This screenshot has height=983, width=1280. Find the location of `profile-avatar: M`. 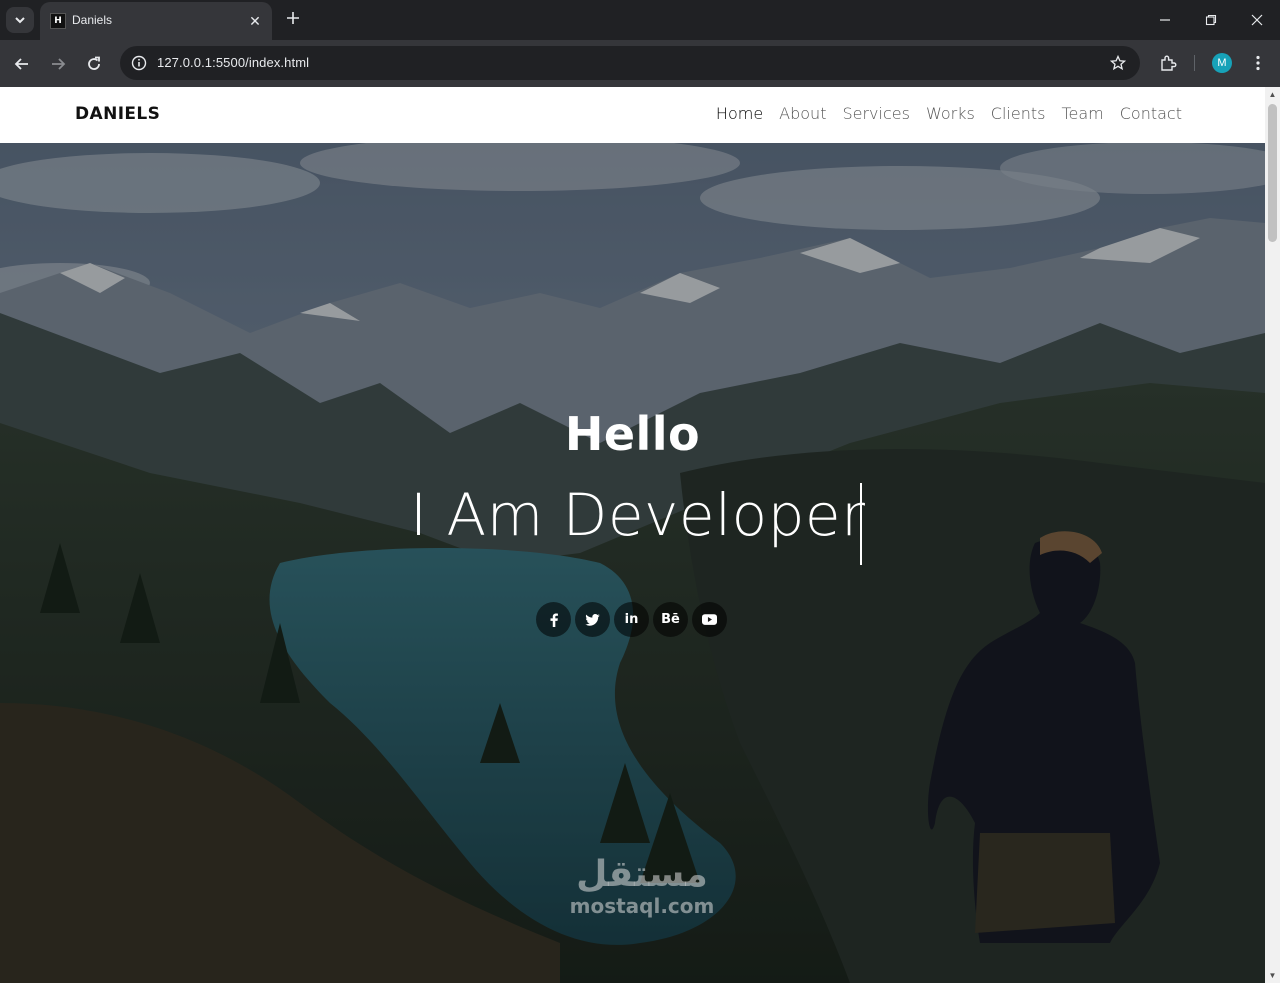

profile-avatar: M is located at coordinates (1222, 63).